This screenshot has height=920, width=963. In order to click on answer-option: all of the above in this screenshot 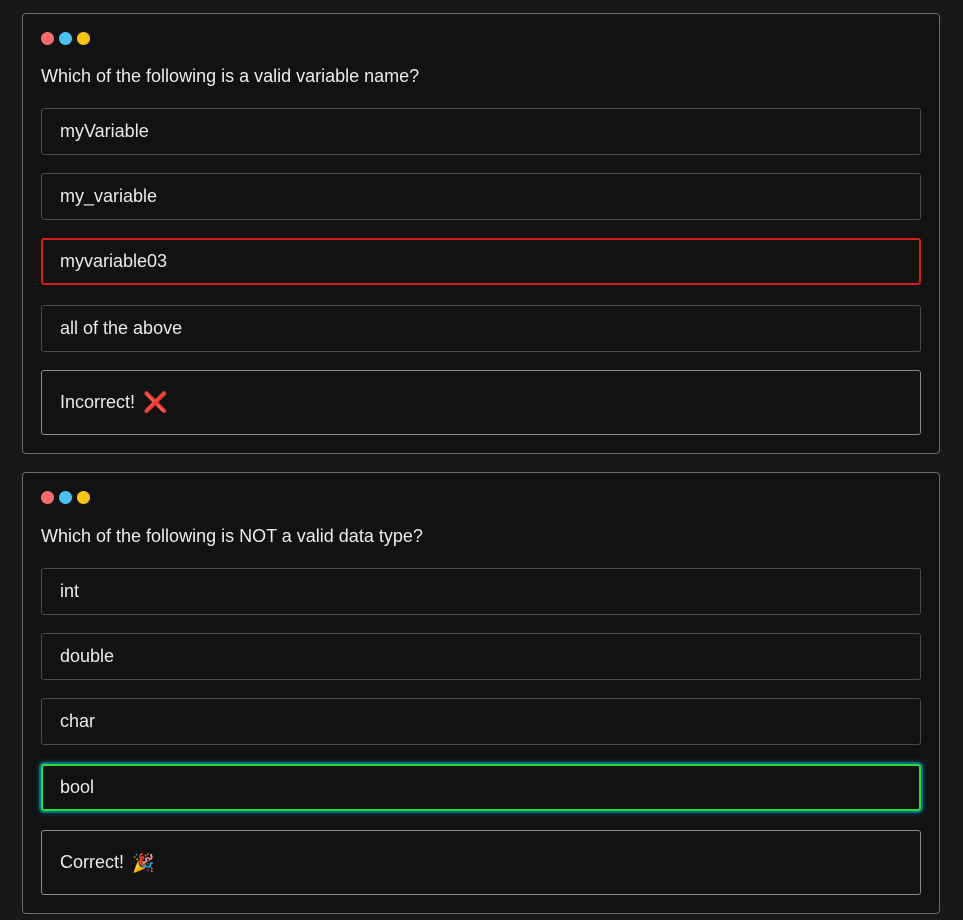, I will do `click(481, 328)`.